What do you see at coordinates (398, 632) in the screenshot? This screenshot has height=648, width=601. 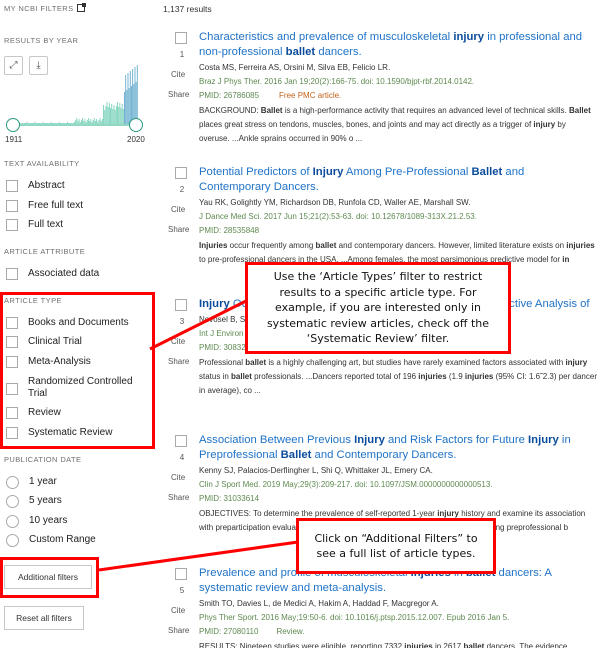 I see `result-pmid-row: PMID: 27080110 Review.` at bounding box center [398, 632].